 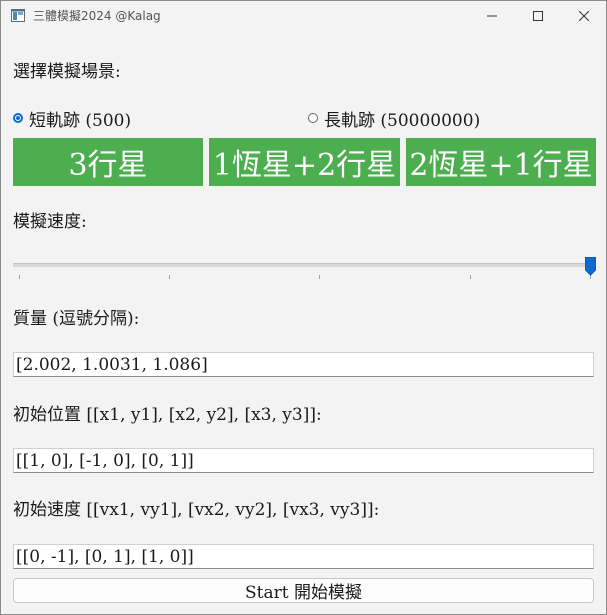 What do you see at coordinates (303, 590) in the screenshot?
I see `start-button: Start 開始模擬` at bounding box center [303, 590].